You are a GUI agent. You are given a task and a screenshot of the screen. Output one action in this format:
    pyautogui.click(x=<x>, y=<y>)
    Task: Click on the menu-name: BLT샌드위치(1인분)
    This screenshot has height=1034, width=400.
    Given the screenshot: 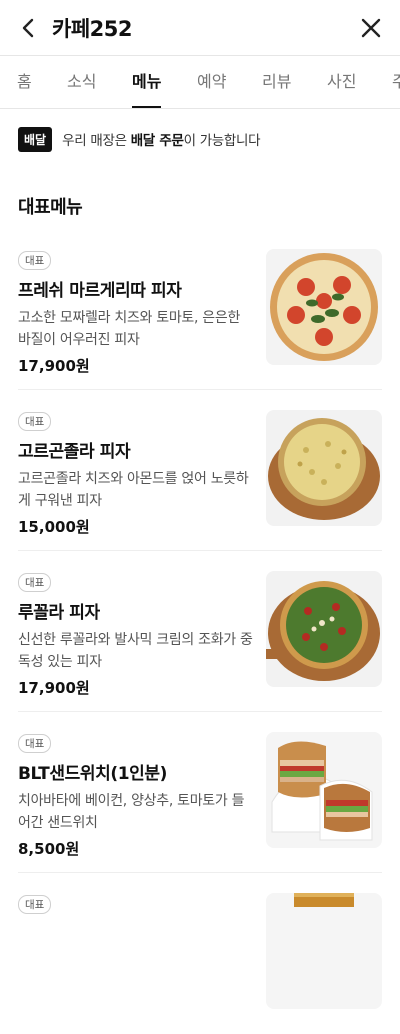 What is the action you would take?
    pyautogui.click(x=92, y=774)
    